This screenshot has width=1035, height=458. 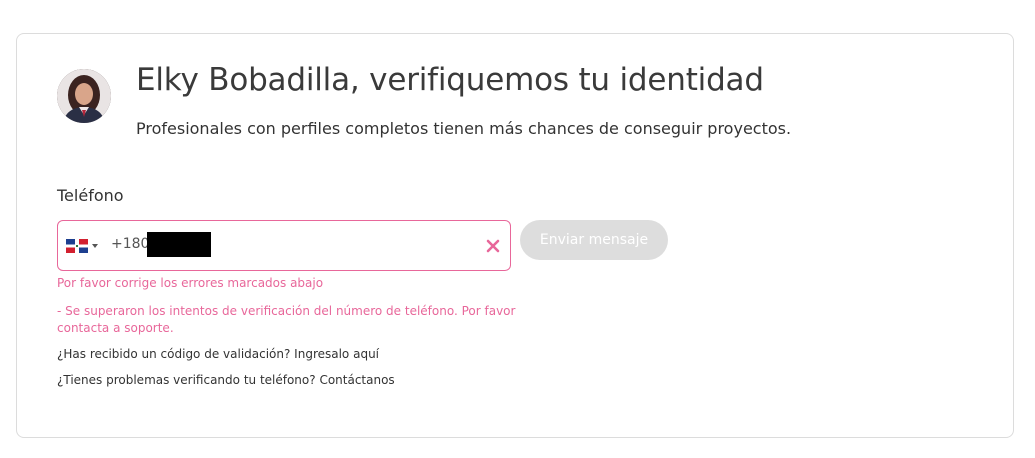 I want to click on chevron-down-icon, so click(x=95, y=246).